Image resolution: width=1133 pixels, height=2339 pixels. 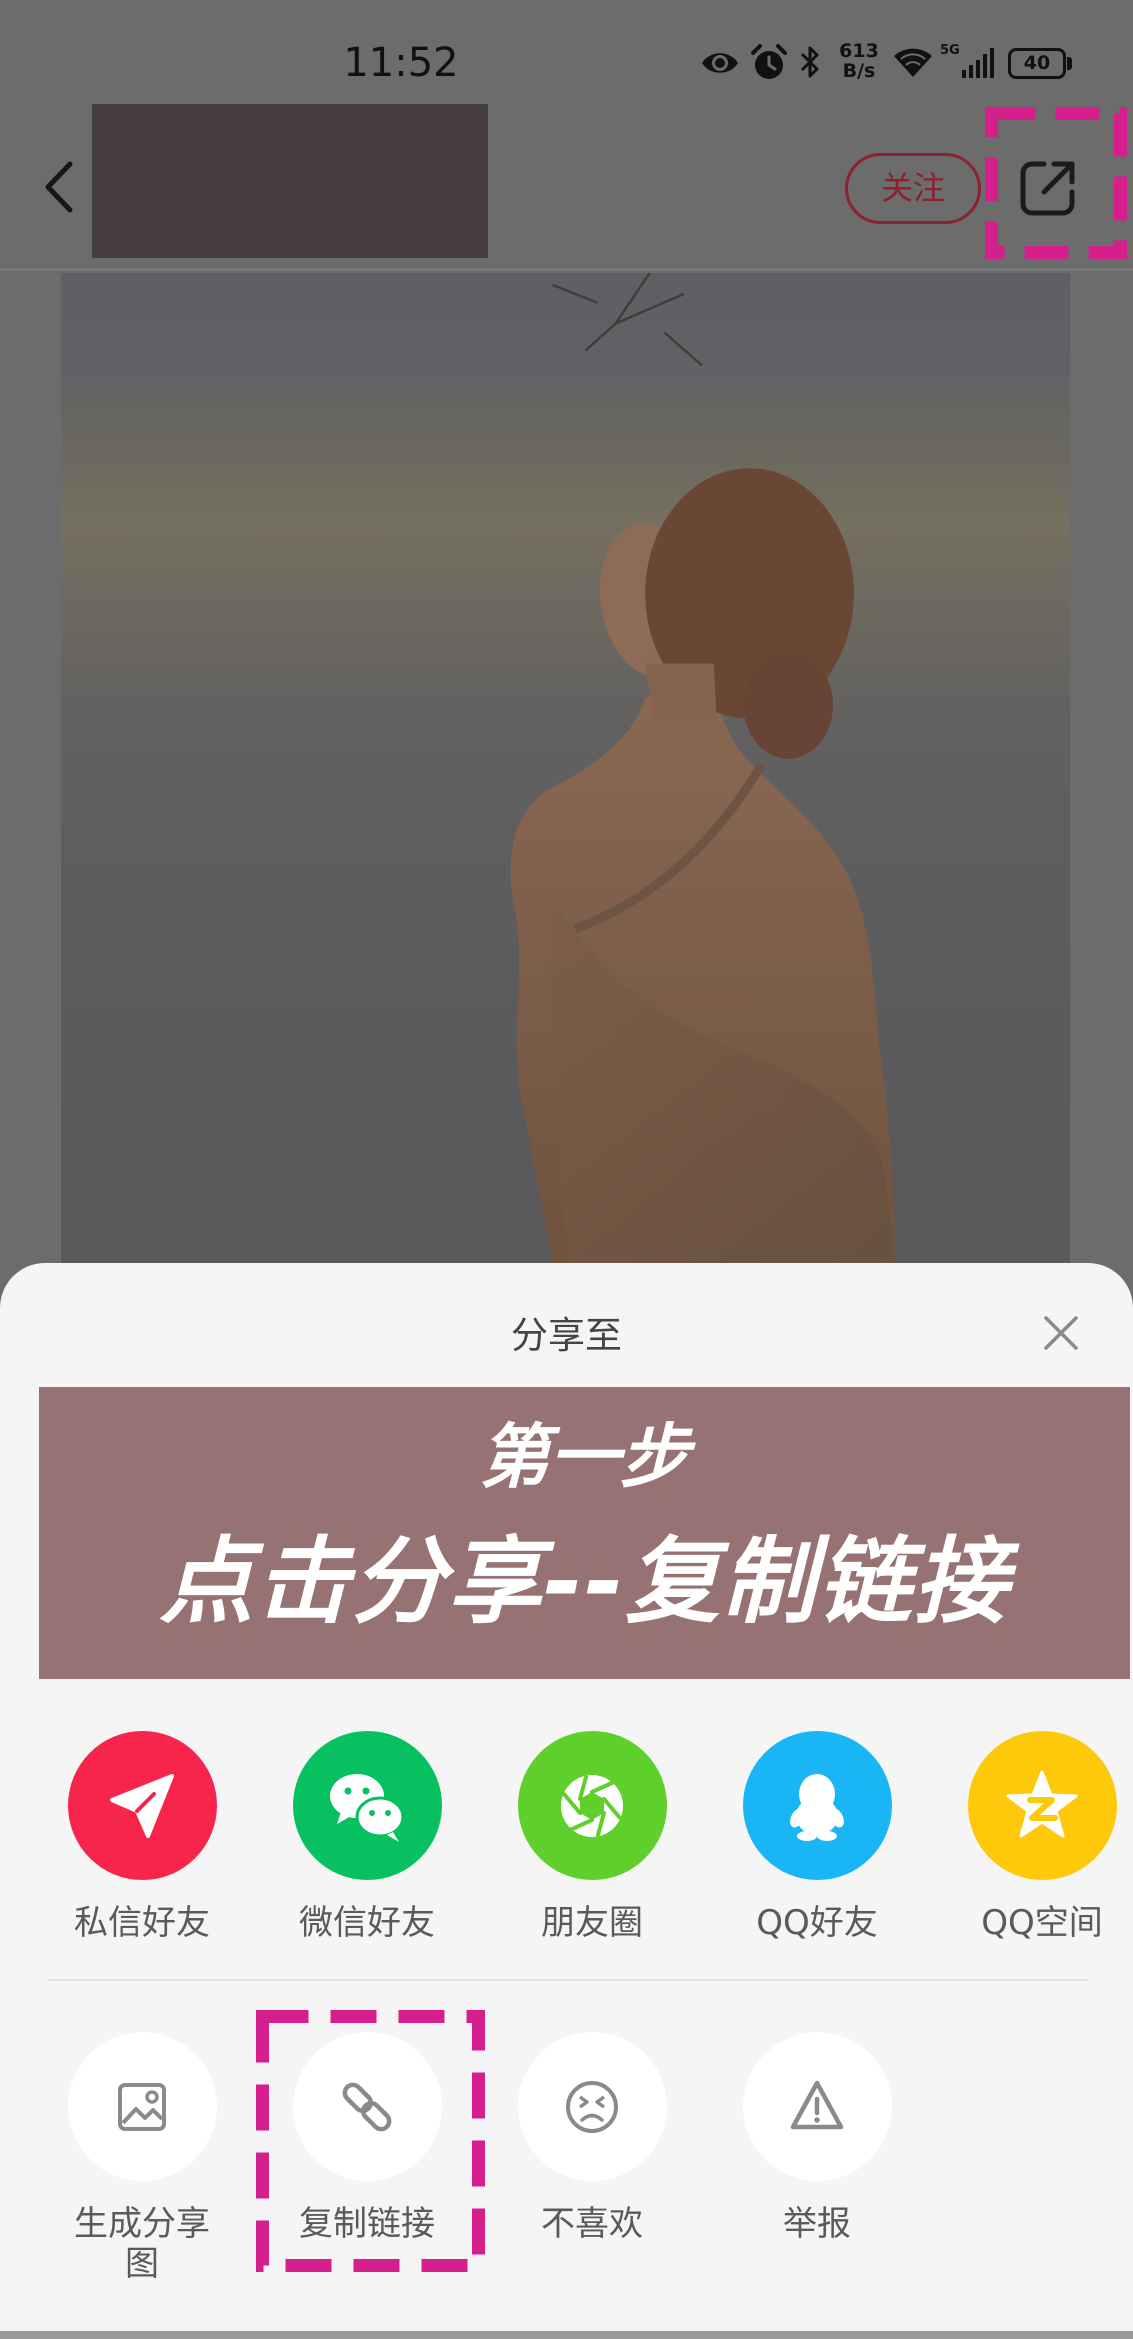 What do you see at coordinates (584, 1457) in the screenshot?
I see `tutorial-step-label: 第一步` at bounding box center [584, 1457].